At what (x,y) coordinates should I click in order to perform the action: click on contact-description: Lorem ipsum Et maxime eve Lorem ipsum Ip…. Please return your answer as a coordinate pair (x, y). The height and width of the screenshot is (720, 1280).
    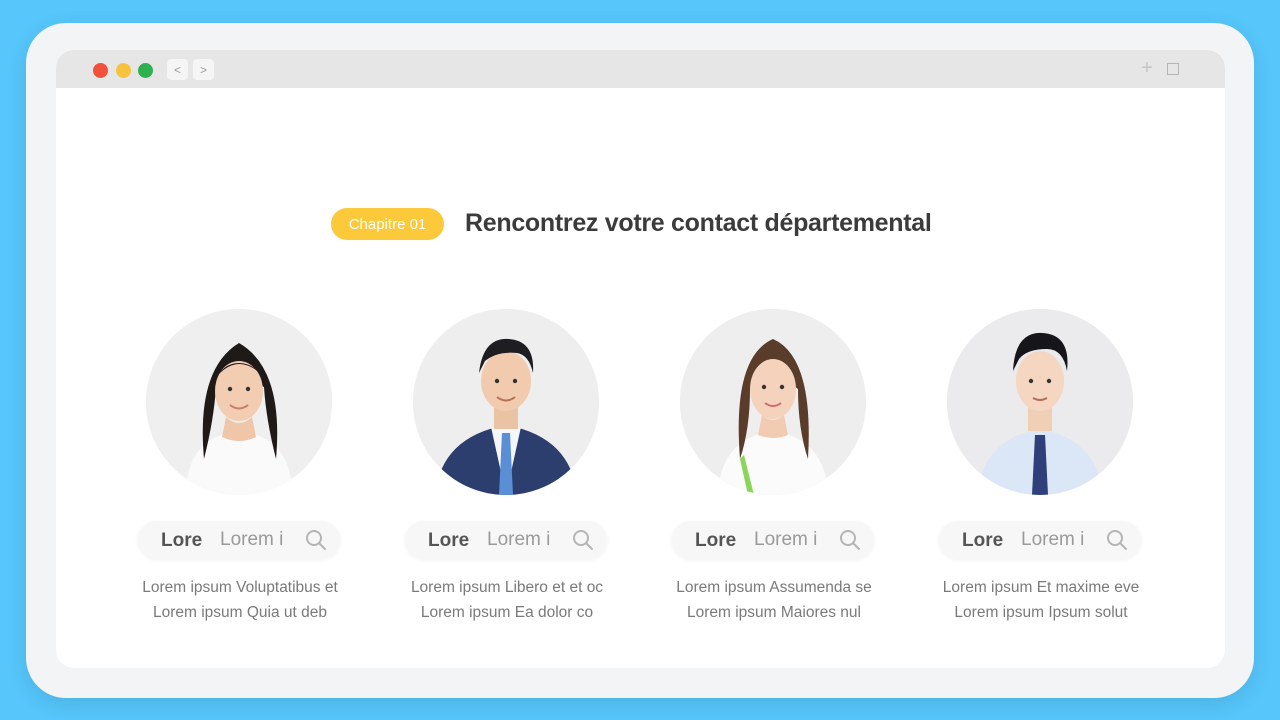
    Looking at the image, I should click on (1041, 600).